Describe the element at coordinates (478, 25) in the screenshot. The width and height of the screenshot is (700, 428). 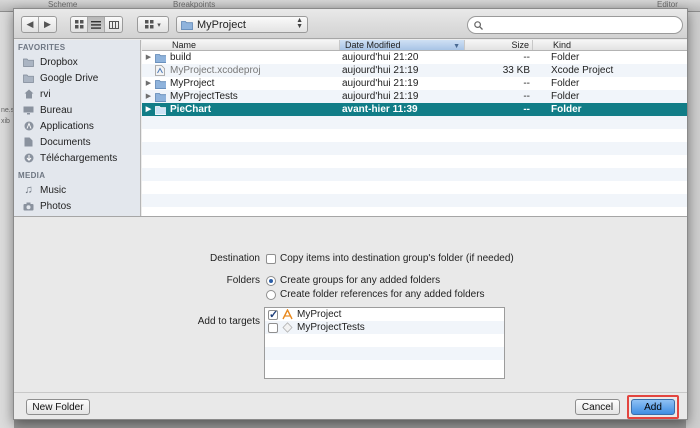
I see `search-icon` at that location.